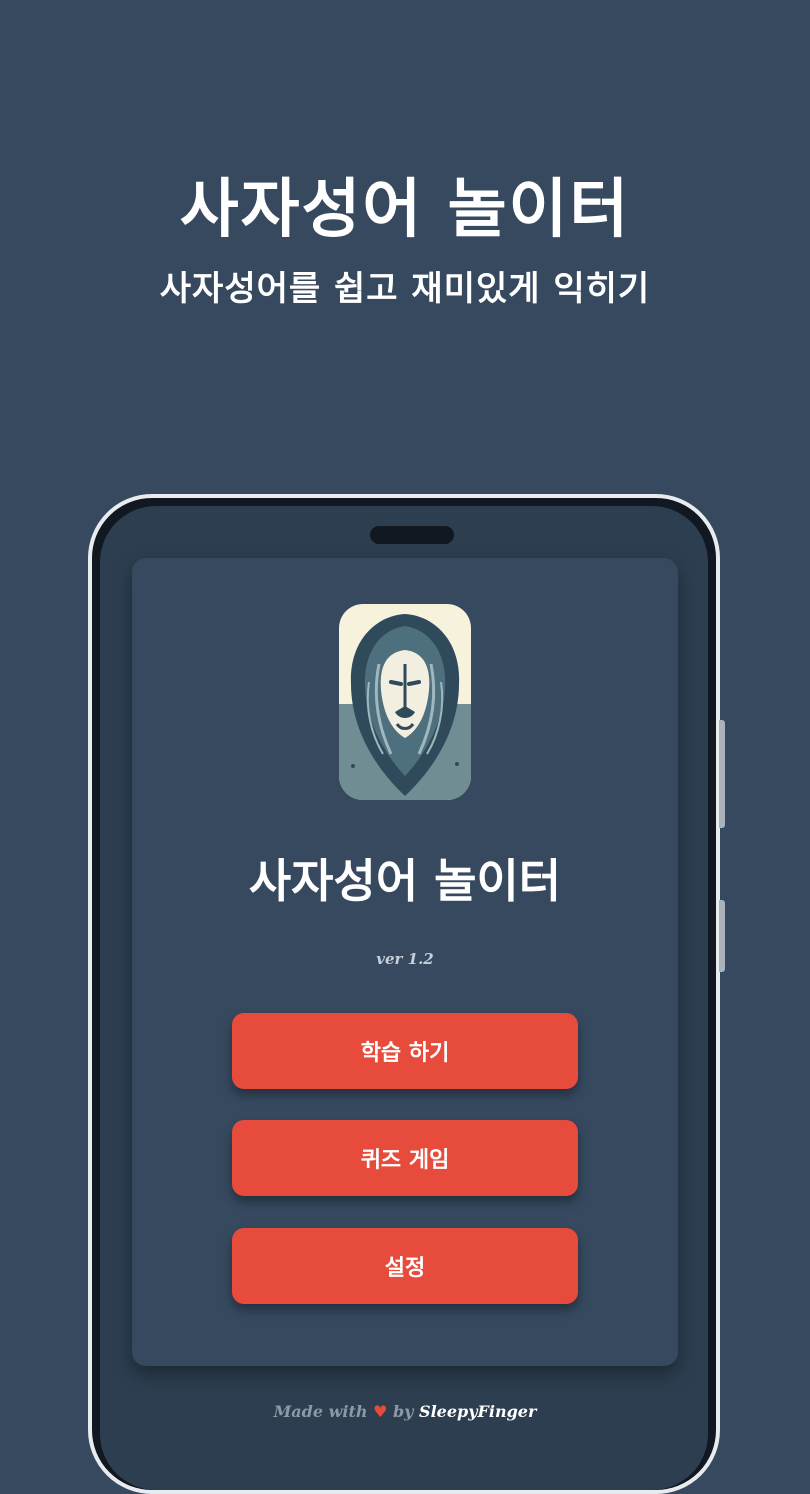 This screenshot has width=810, height=1494. What do you see at coordinates (405, 881) in the screenshot?
I see `app-title: 사자성어 놀이터` at bounding box center [405, 881].